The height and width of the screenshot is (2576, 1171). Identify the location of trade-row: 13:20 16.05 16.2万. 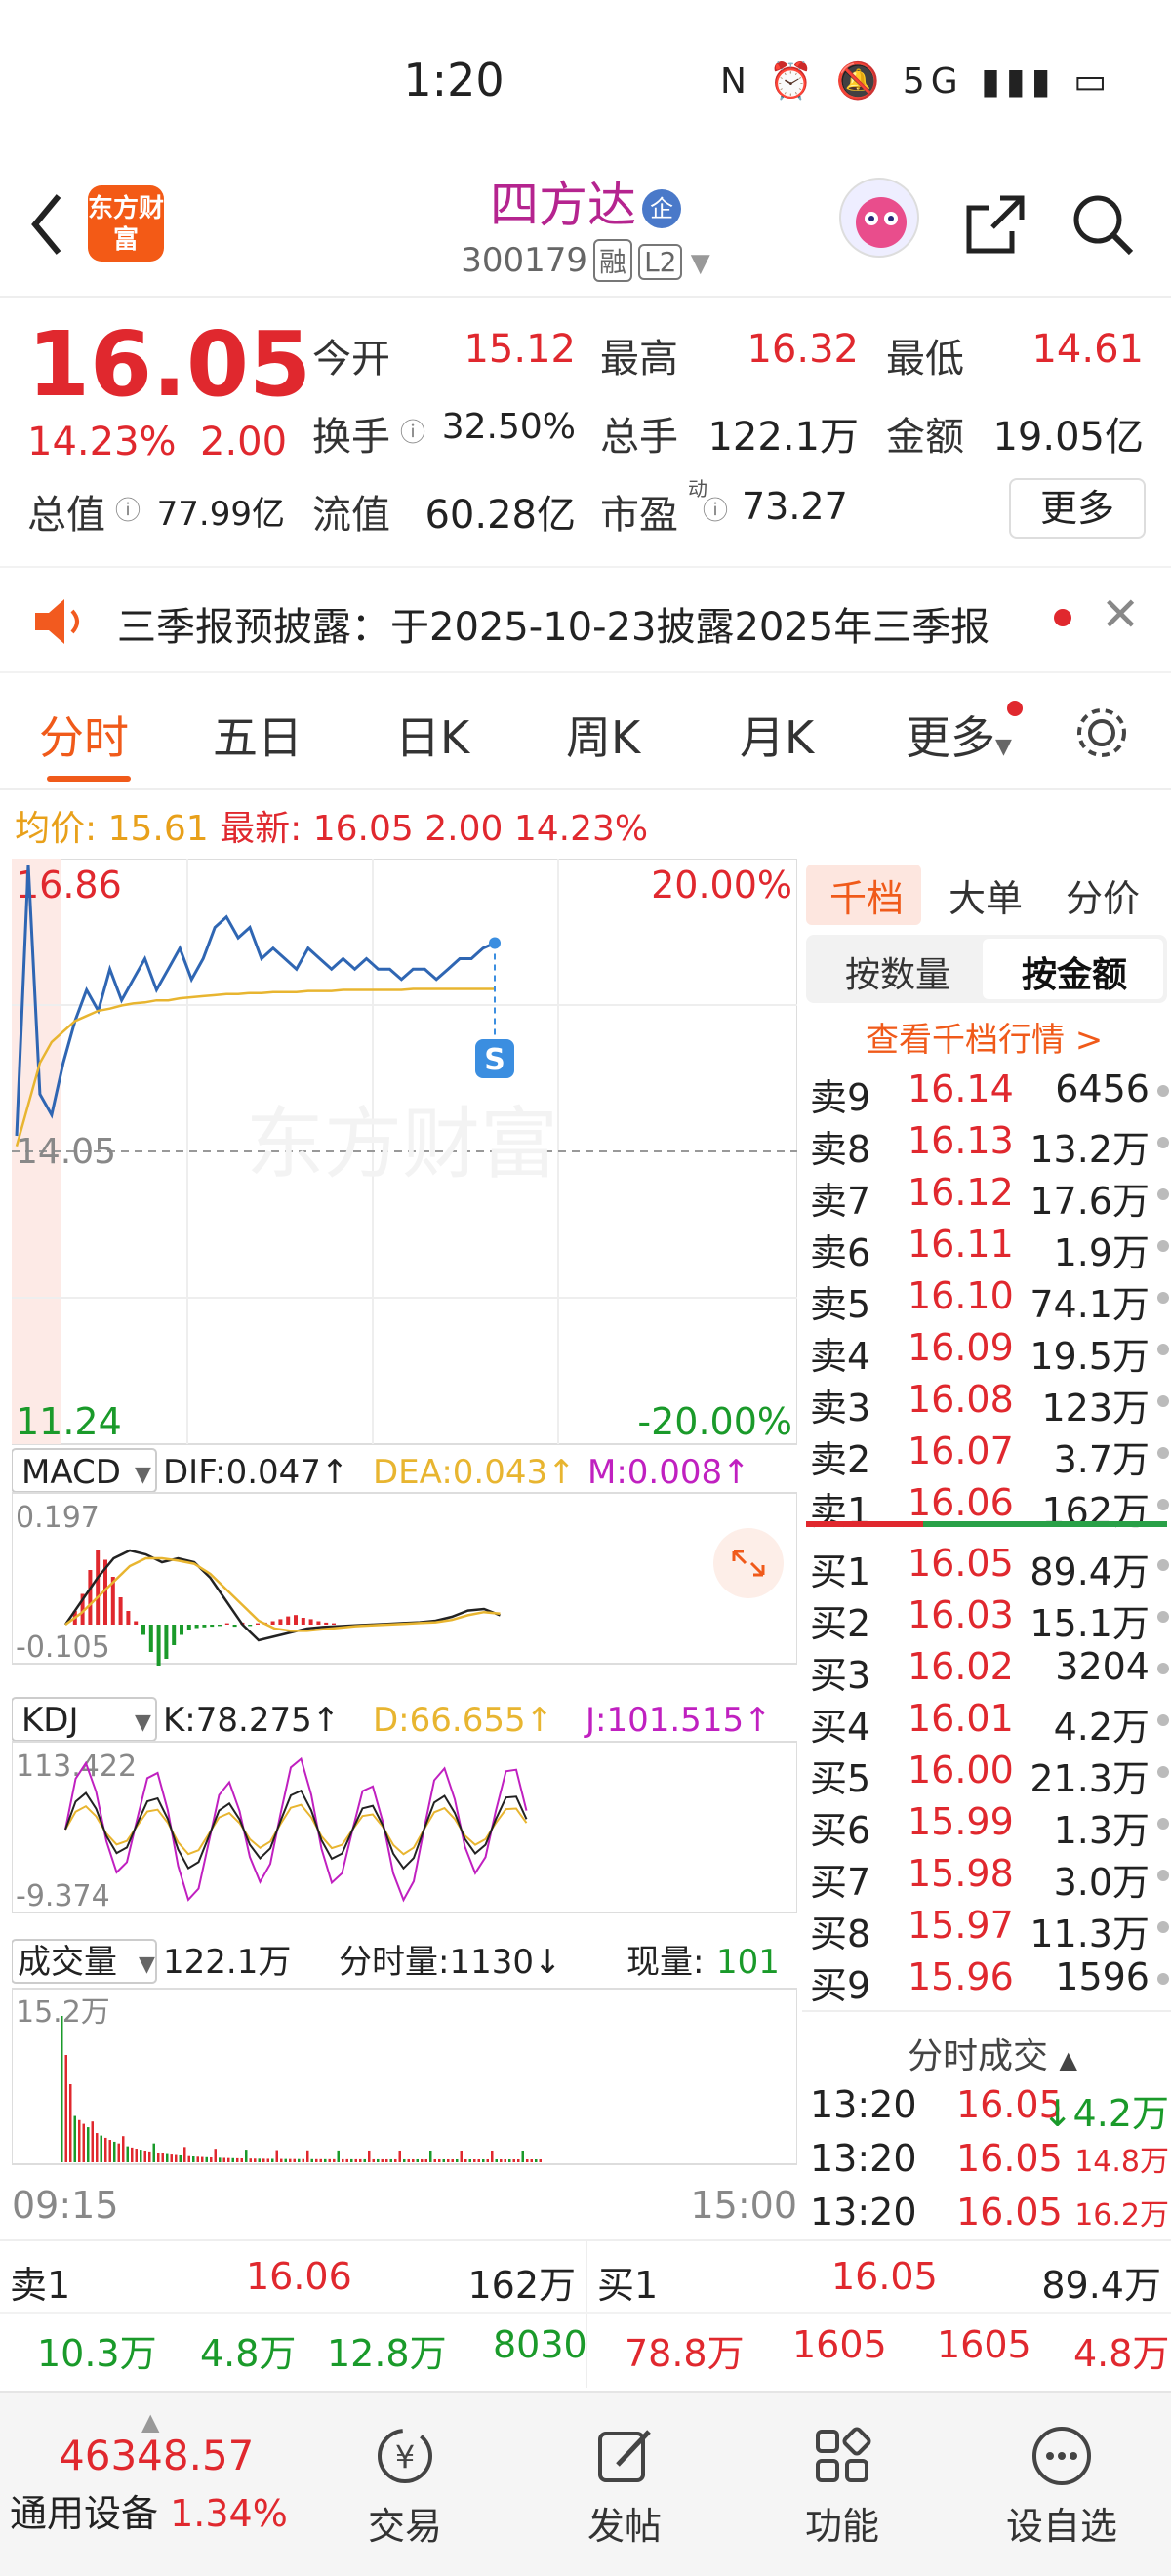
(990, 2216).